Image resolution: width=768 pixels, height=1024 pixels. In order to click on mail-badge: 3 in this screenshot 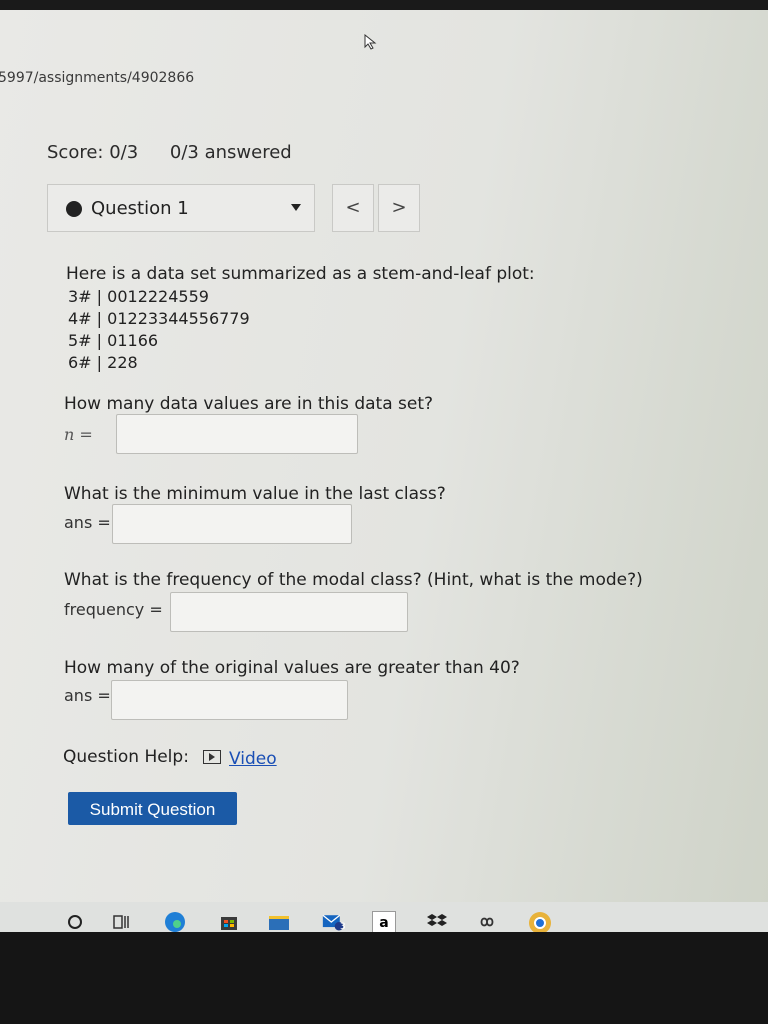, I will do `click(343, 927)`.